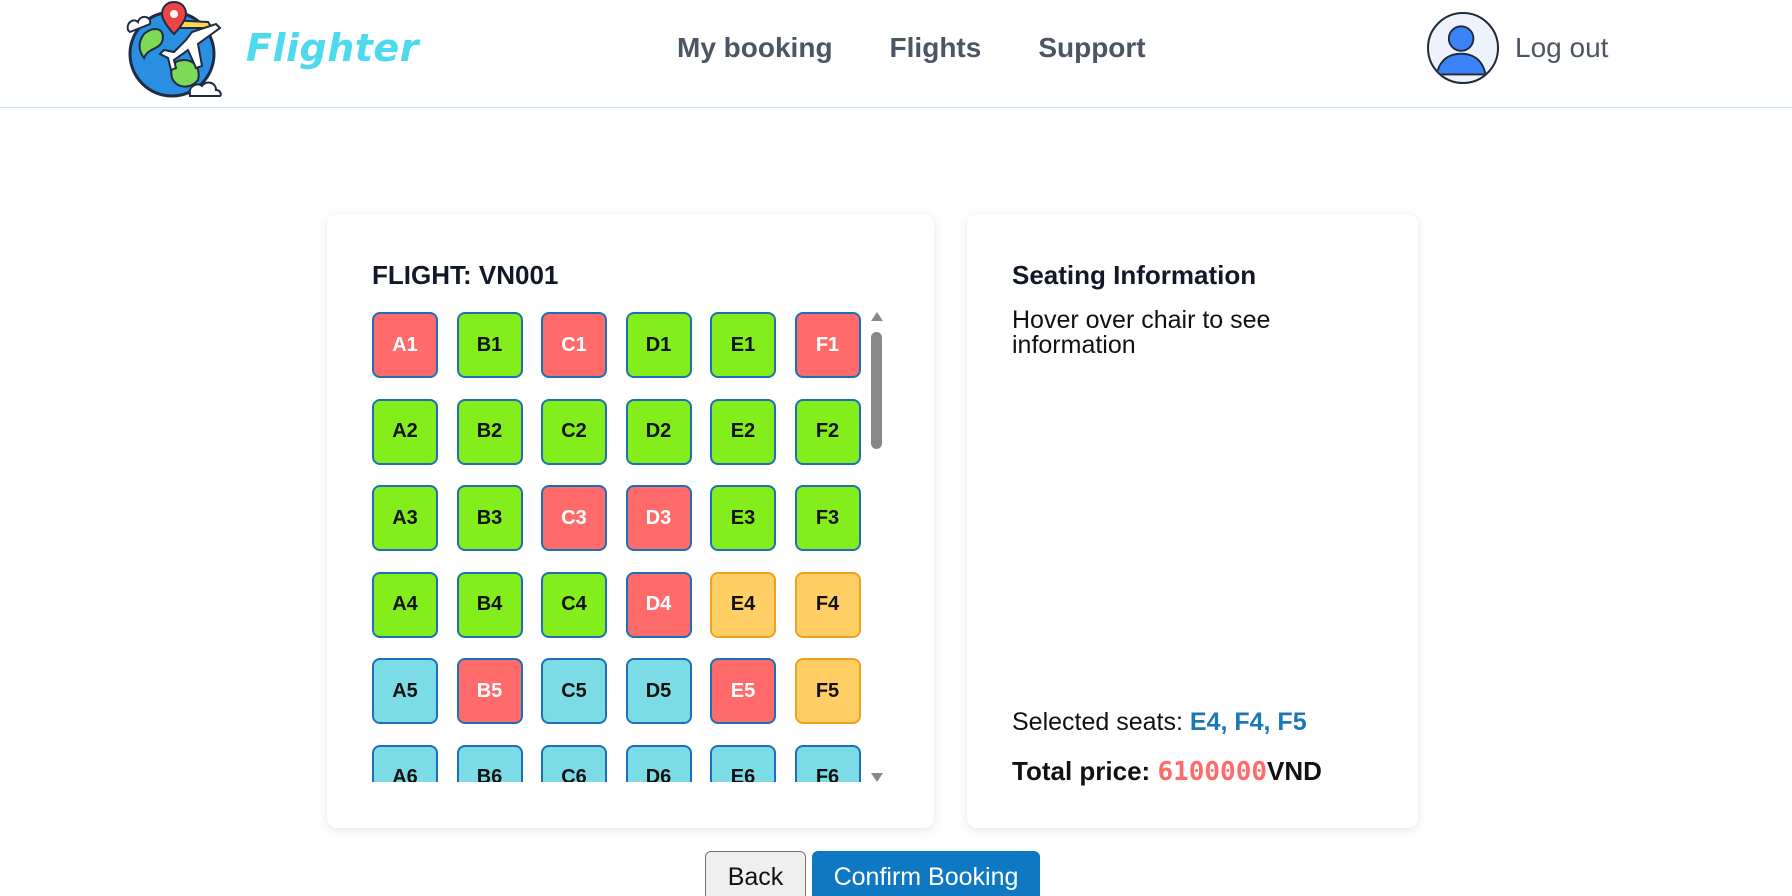 Image resolution: width=1792 pixels, height=896 pixels. What do you see at coordinates (1091, 48) in the screenshot?
I see `nav-support: Support` at bounding box center [1091, 48].